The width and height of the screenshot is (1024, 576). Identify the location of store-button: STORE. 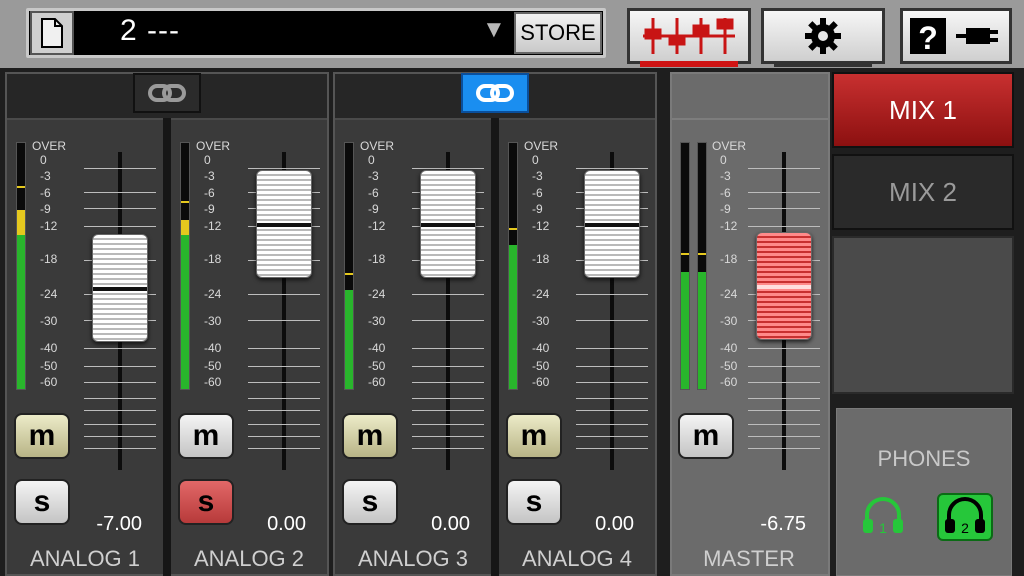
(558, 33).